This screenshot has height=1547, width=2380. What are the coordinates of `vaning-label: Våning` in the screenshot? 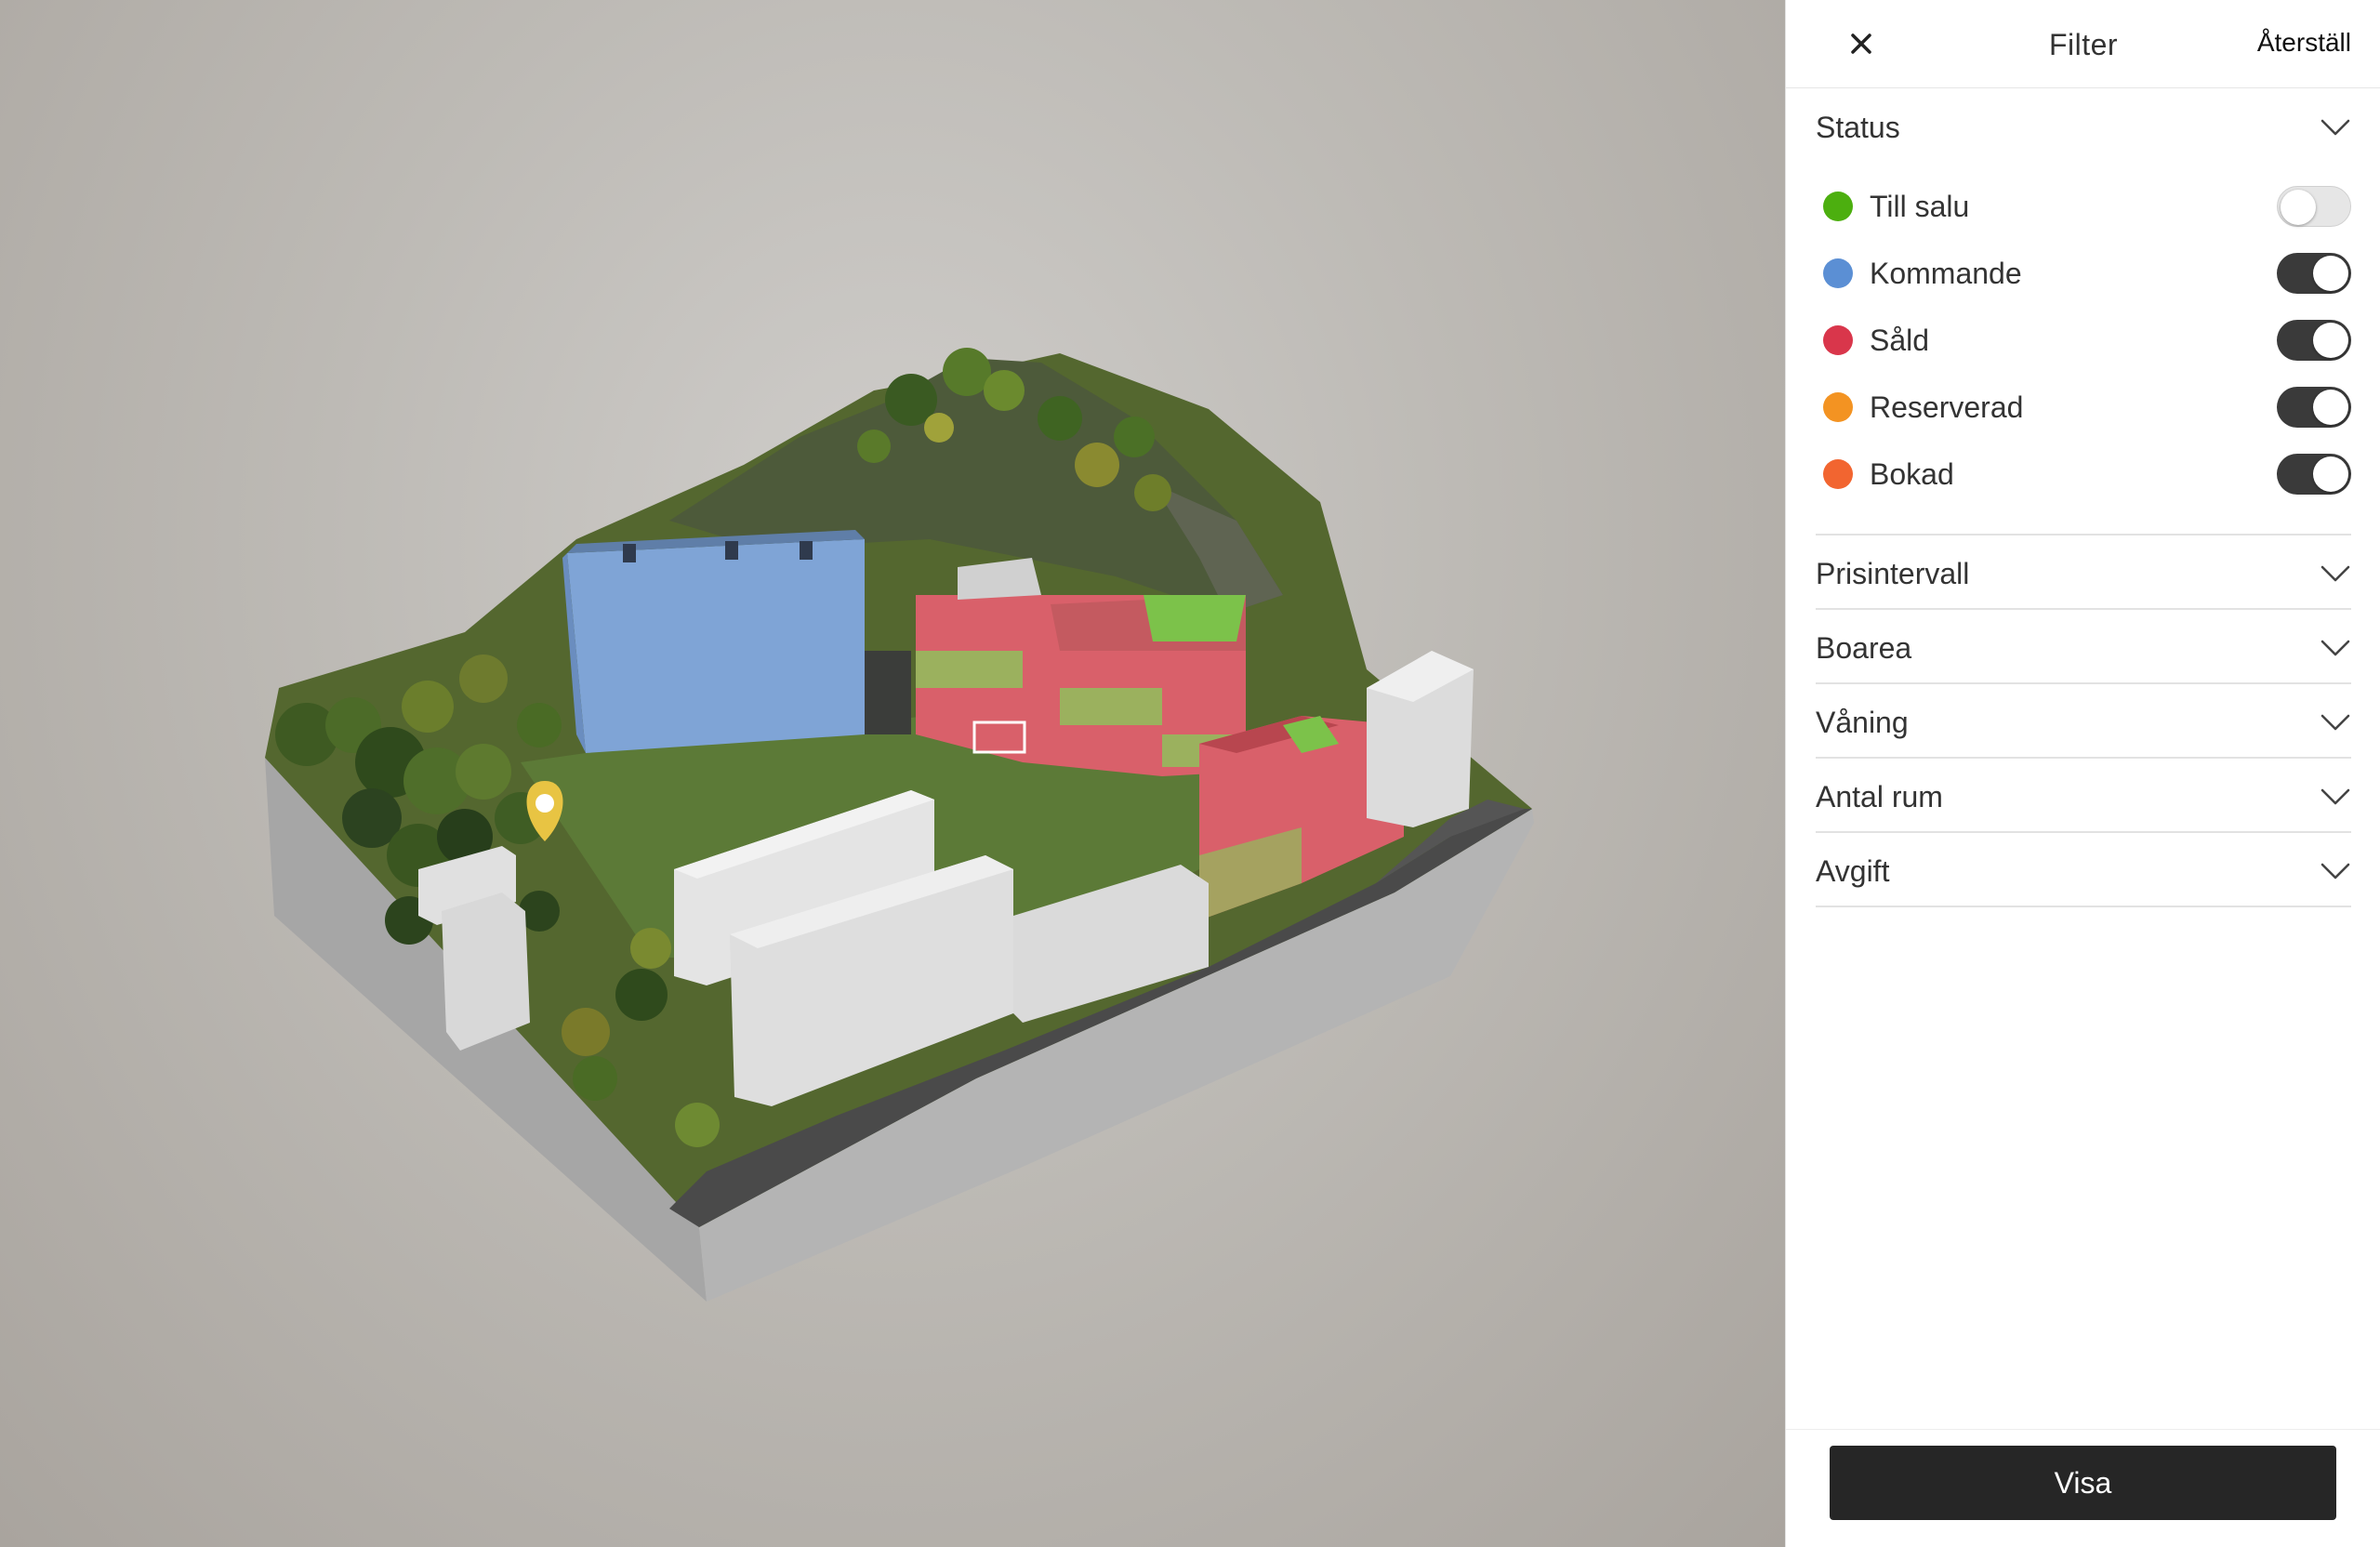 It's located at (1862, 722).